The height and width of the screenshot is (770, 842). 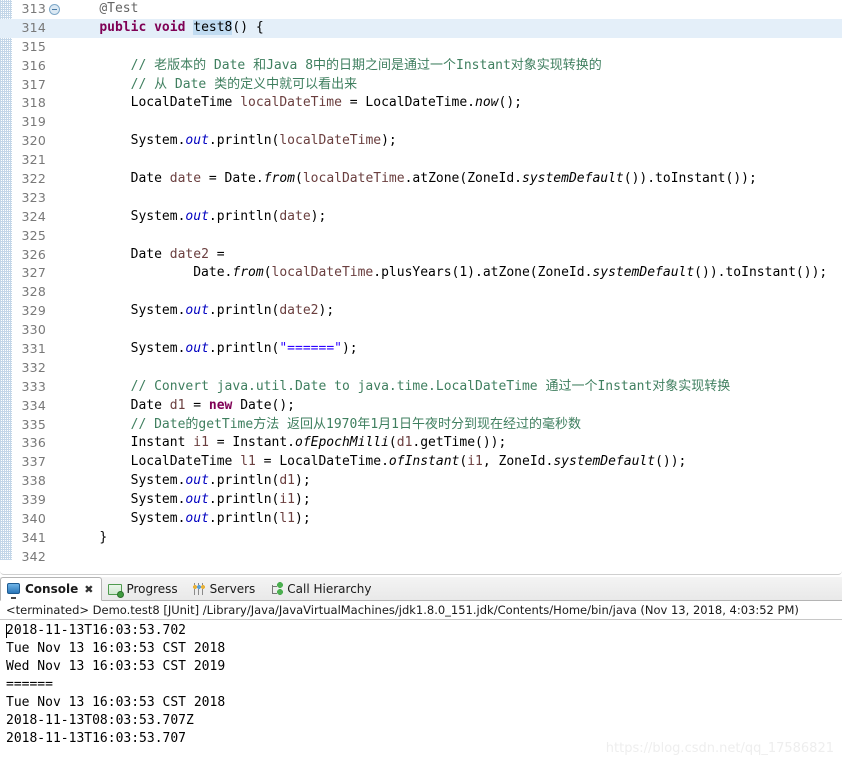 What do you see at coordinates (421, 255) in the screenshot?
I see `code-line-326: 326 Date date2 =` at bounding box center [421, 255].